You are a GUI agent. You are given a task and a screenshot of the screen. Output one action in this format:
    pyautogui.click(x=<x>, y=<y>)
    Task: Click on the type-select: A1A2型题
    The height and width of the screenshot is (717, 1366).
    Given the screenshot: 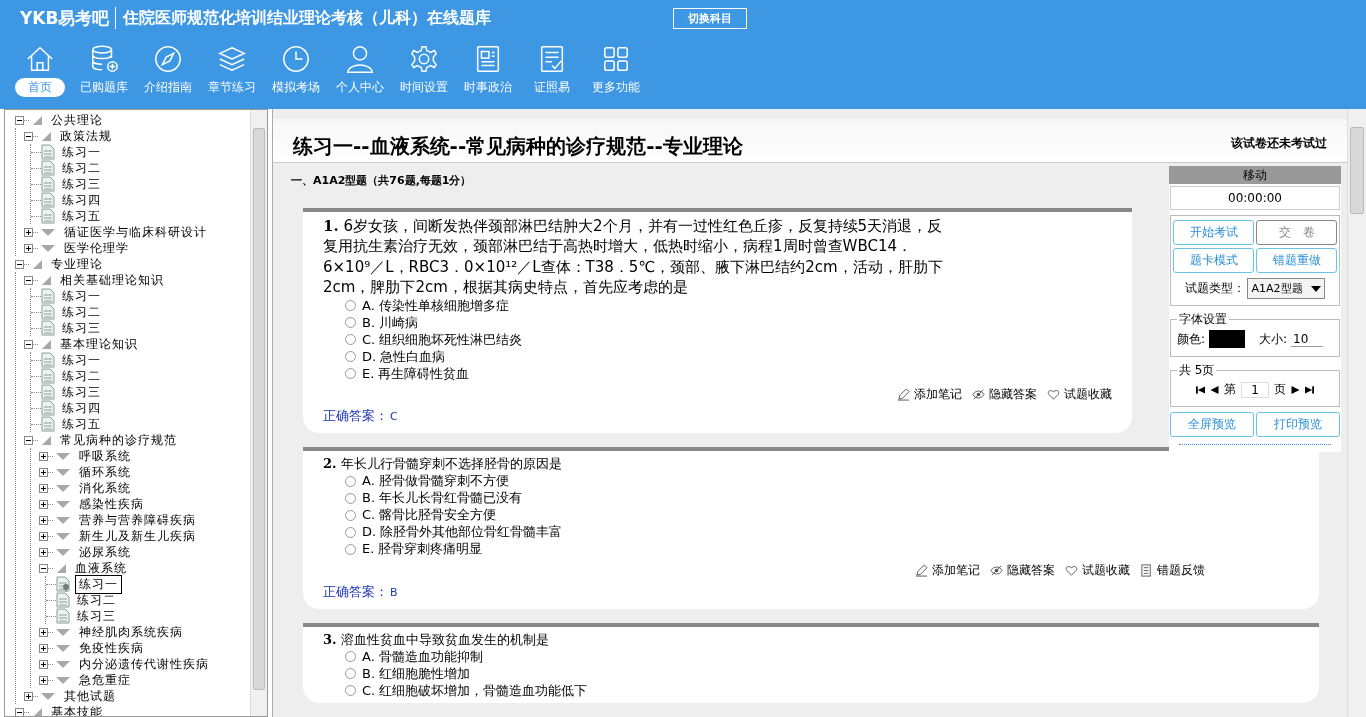 What is the action you would take?
    pyautogui.click(x=1286, y=288)
    